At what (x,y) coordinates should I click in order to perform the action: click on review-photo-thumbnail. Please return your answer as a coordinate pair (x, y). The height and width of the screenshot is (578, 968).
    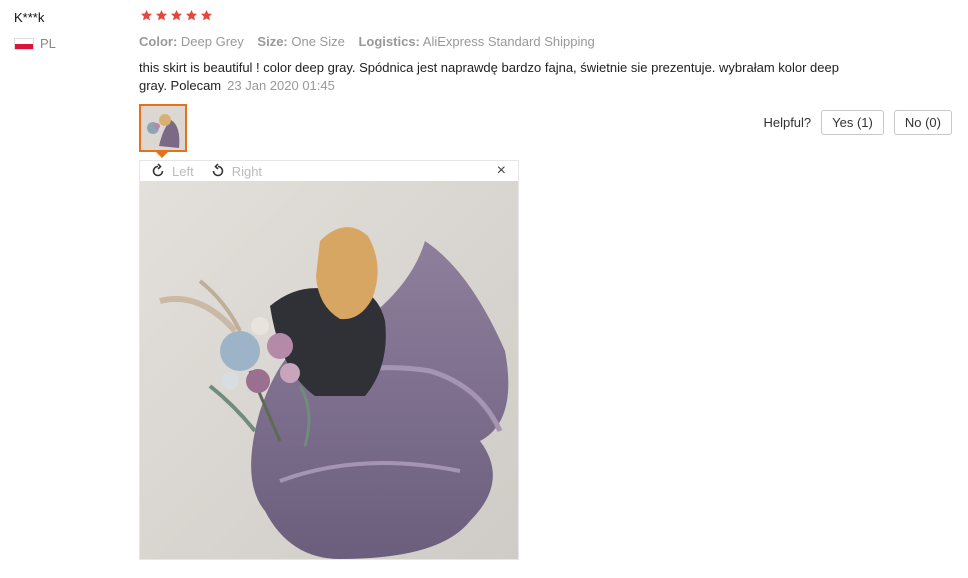
    Looking at the image, I should click on (163, 128).